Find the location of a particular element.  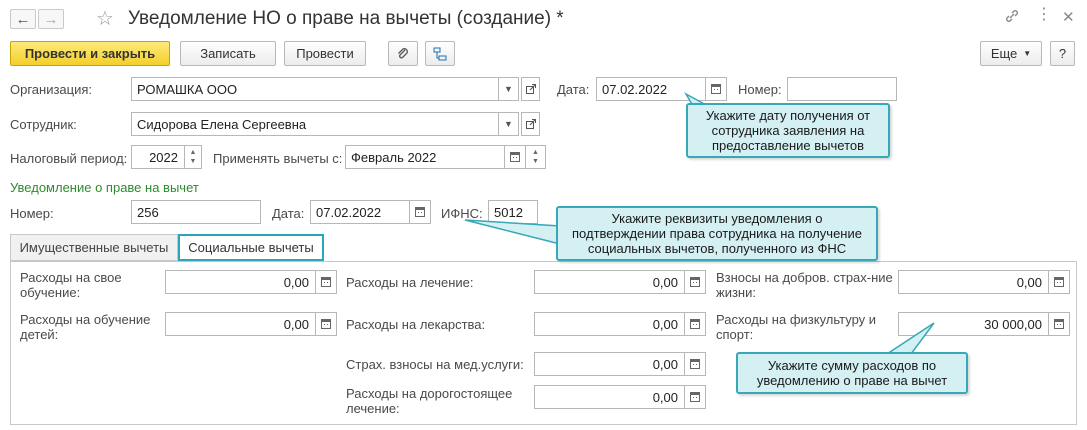

children-education-label: Расходы на обучение детей: is located at coordinates (85, 327).